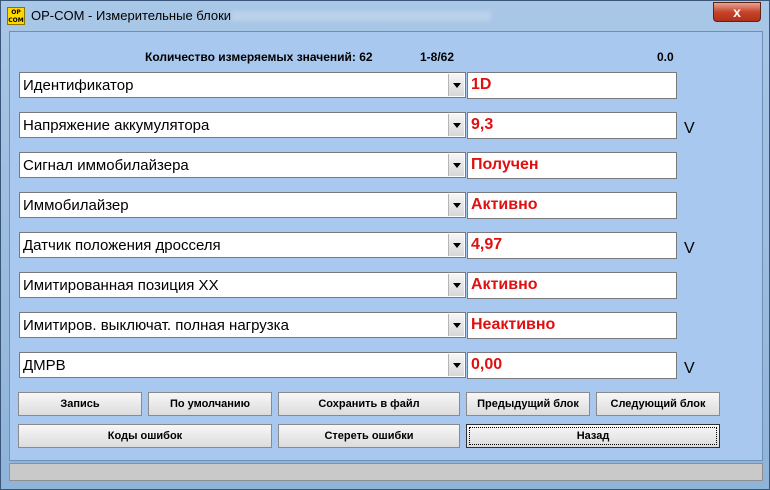 The height and width of the screenshot is (490, 770). What do you see at coordinates (121, 285) in the screenshot?
I see `parameter-select-label: Имитированная позиция XX` at bounding box center [121, 285].